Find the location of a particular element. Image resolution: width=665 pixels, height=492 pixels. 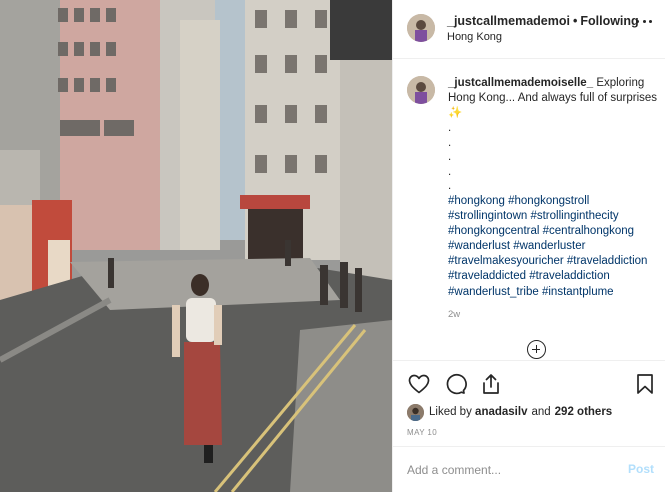

comment-icon is located at coordinates (455, 384).